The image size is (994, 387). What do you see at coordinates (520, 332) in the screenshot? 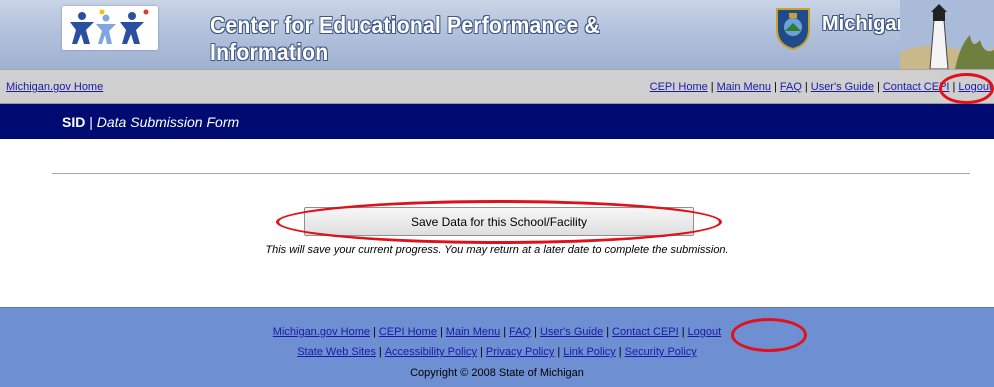
I see `footer-faq-link: FAQ` at bounding box center [520, 332].